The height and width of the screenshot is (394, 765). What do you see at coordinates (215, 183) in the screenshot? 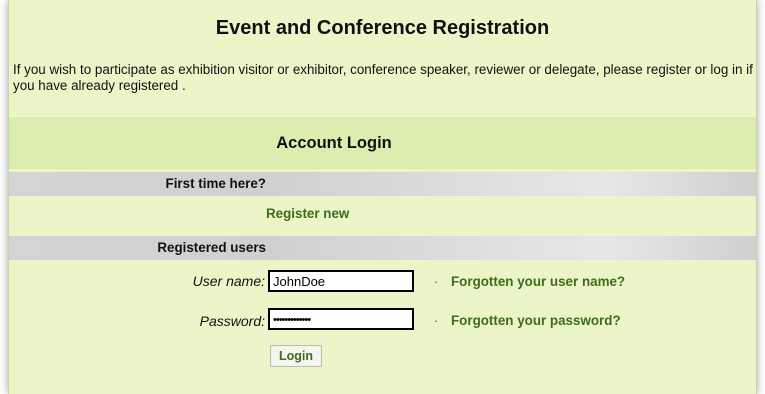
I see `first-time-label: First time here?` at bounding box center [215, 183].